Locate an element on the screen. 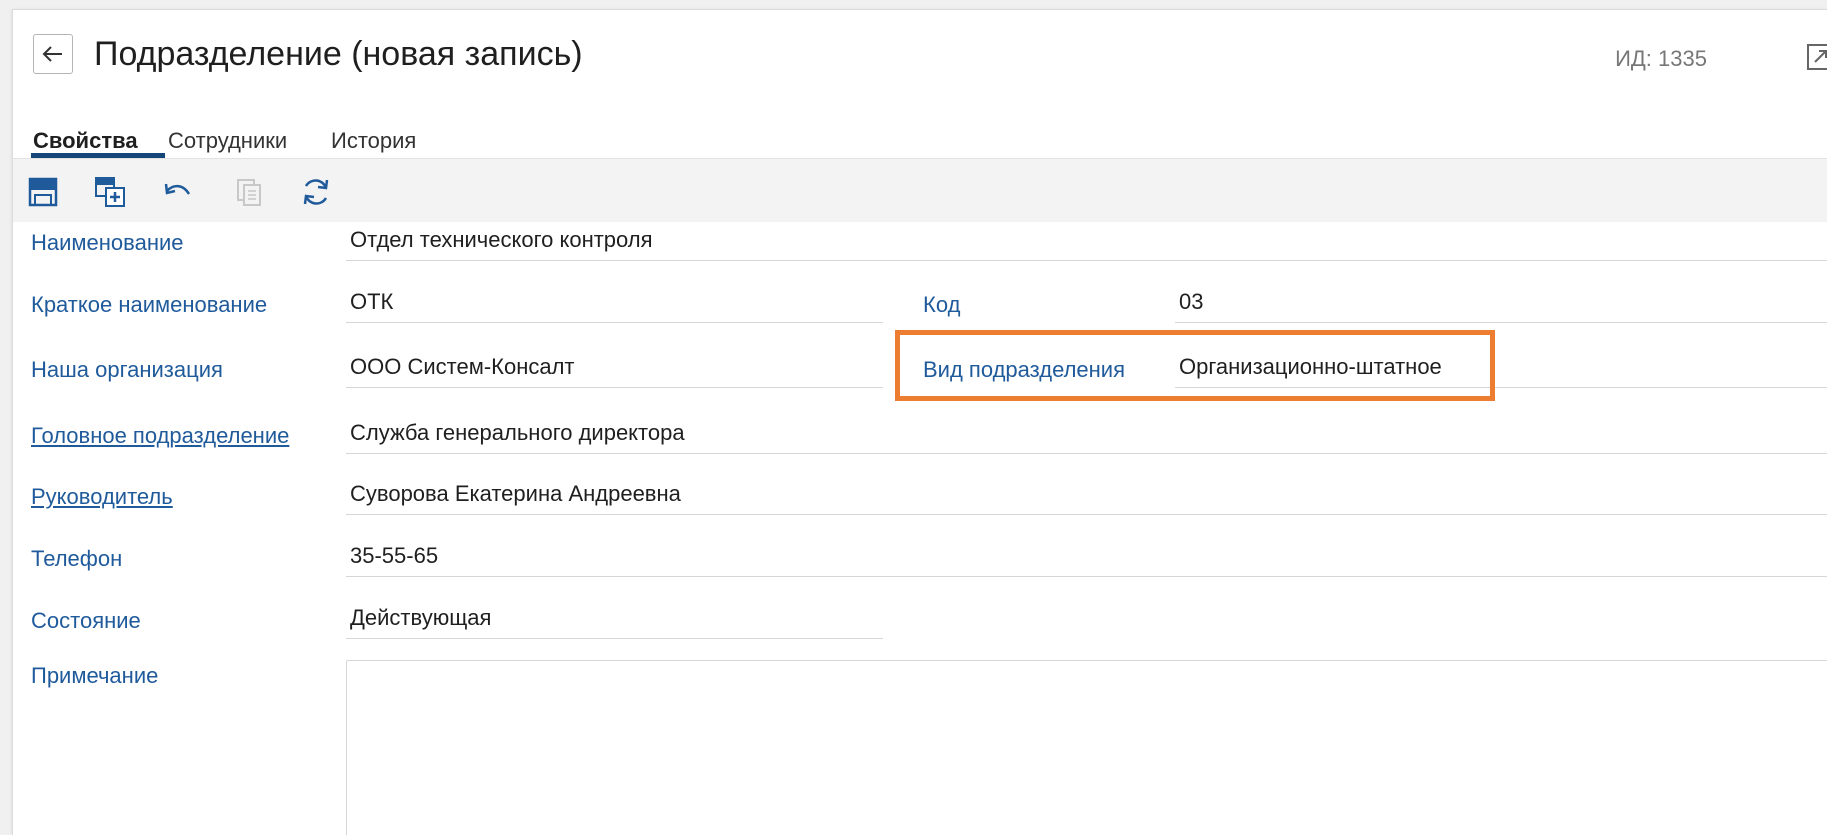 The height and width of the screenshot is (835, 1827). name-field: Отдел технического контроля is located at coordinates (1086, 244).